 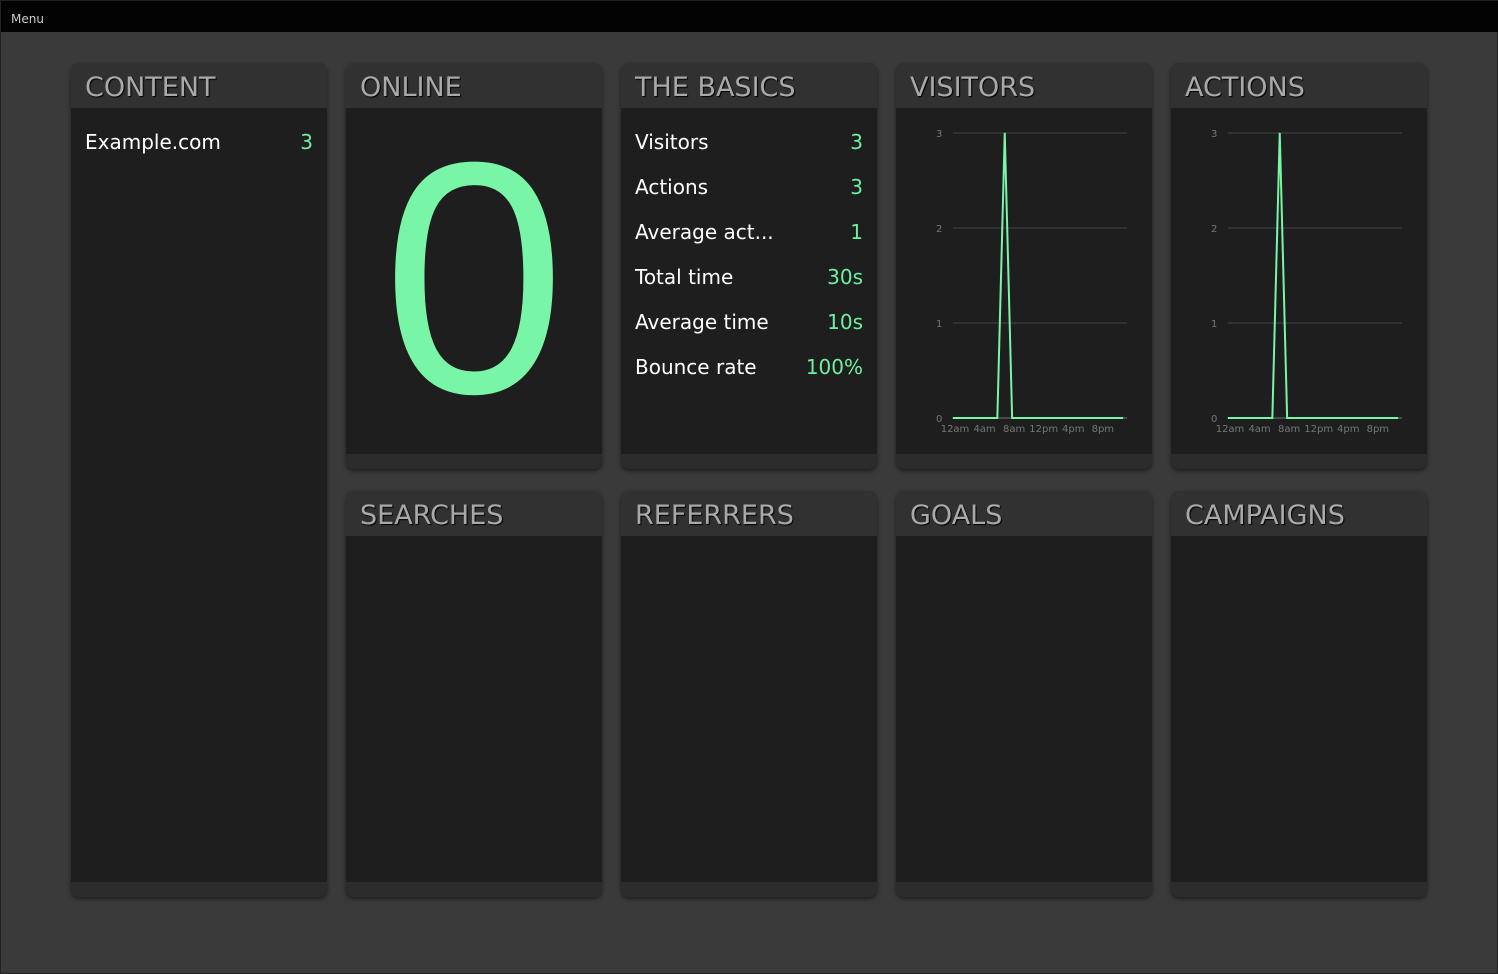 What do you see at coordinates (306, 141) in the screenshot?
I see `item-value: 3` at bounding box center [306, 141].